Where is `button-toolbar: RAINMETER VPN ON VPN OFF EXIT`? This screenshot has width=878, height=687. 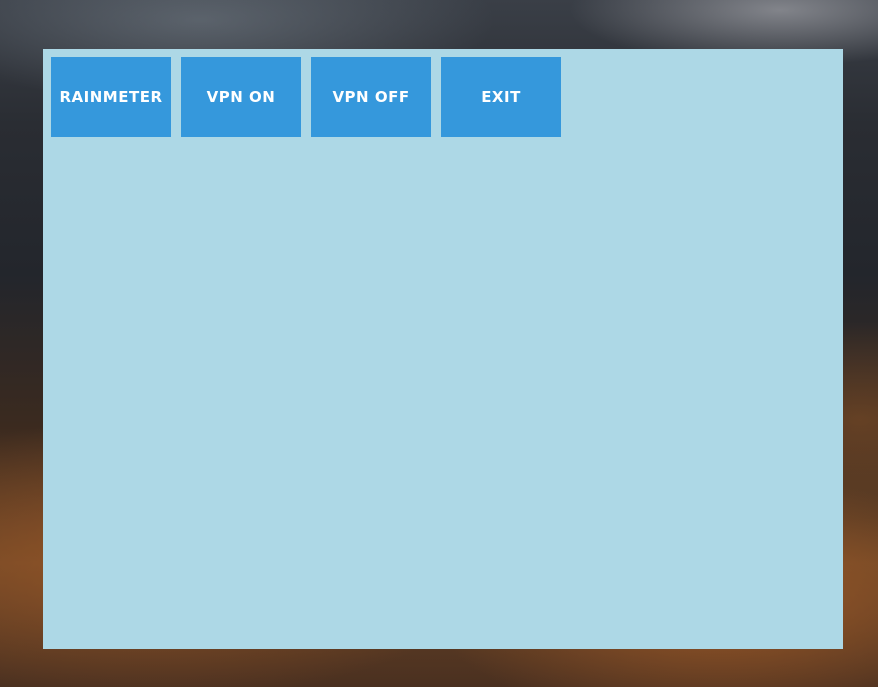
button-toolbar: RAINMETER VPN ON VPN OFF EXIT is located at coordinates (306, 97).